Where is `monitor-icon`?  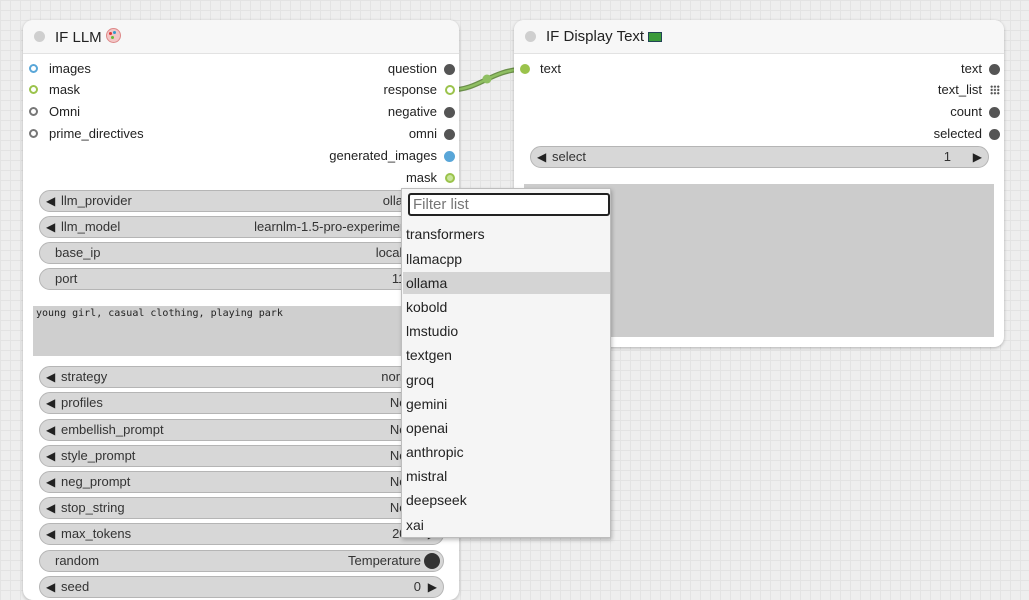 monitor-icon is located at coordinates (655, 37).